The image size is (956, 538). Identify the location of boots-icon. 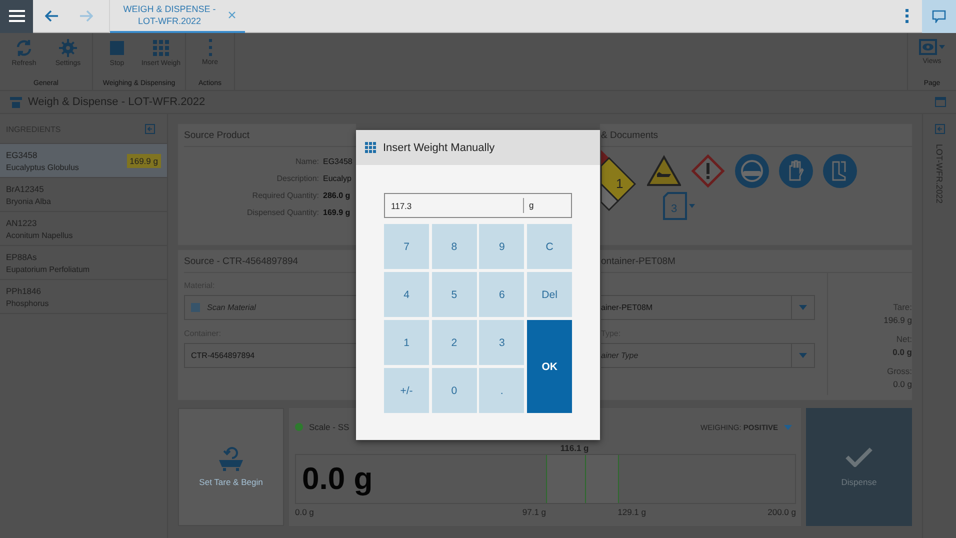
(840, 171).